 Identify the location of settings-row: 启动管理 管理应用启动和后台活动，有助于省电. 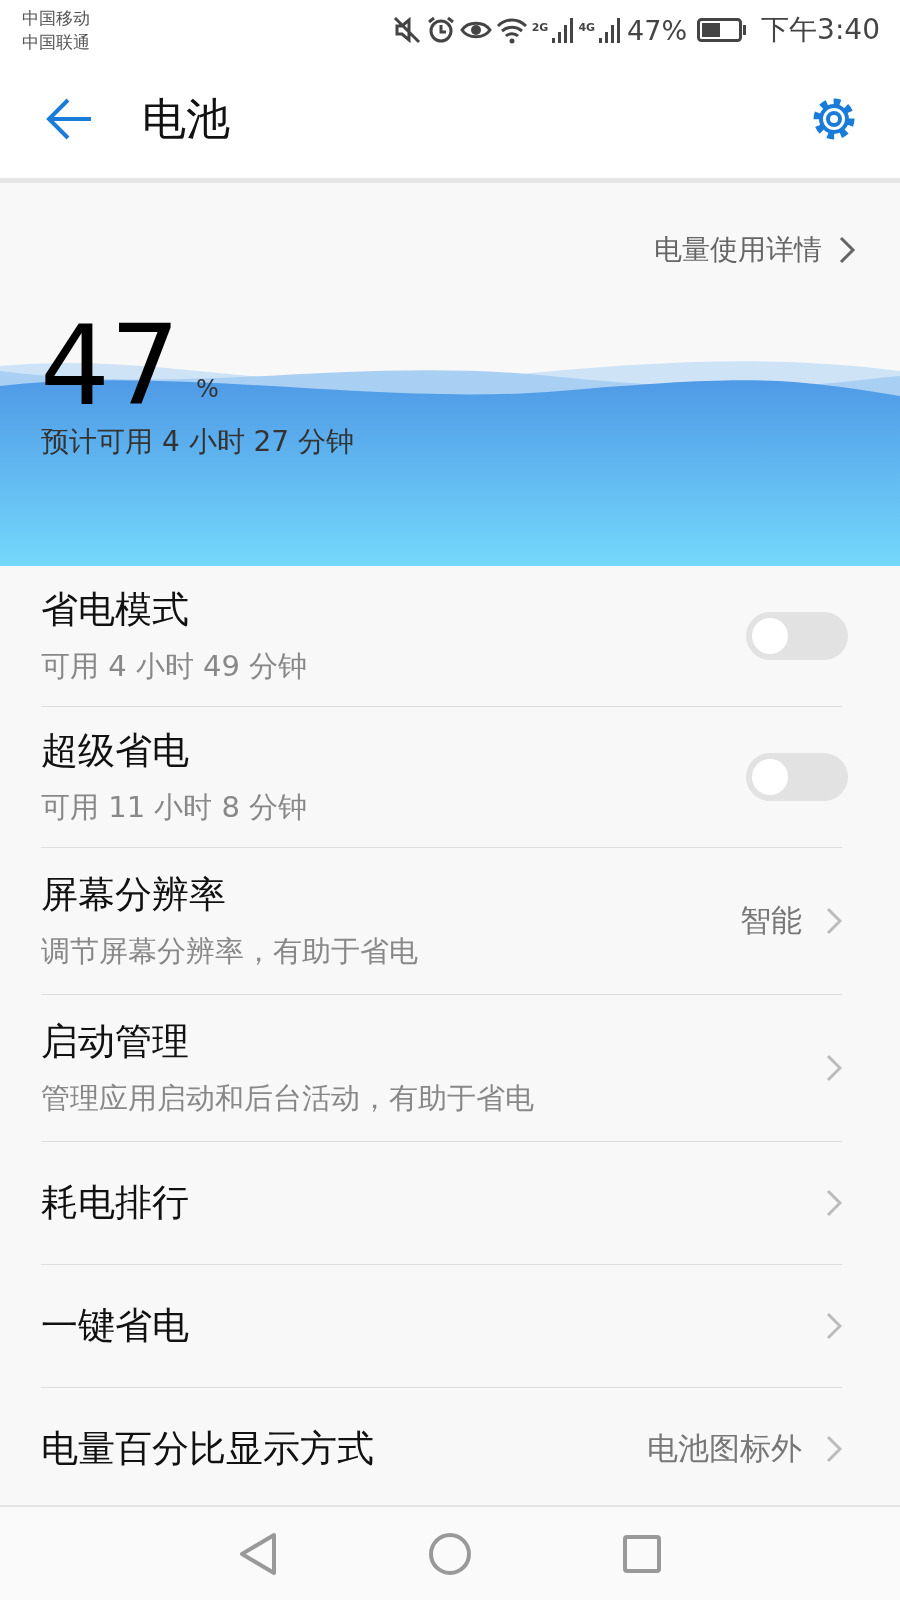
(441, 1068).